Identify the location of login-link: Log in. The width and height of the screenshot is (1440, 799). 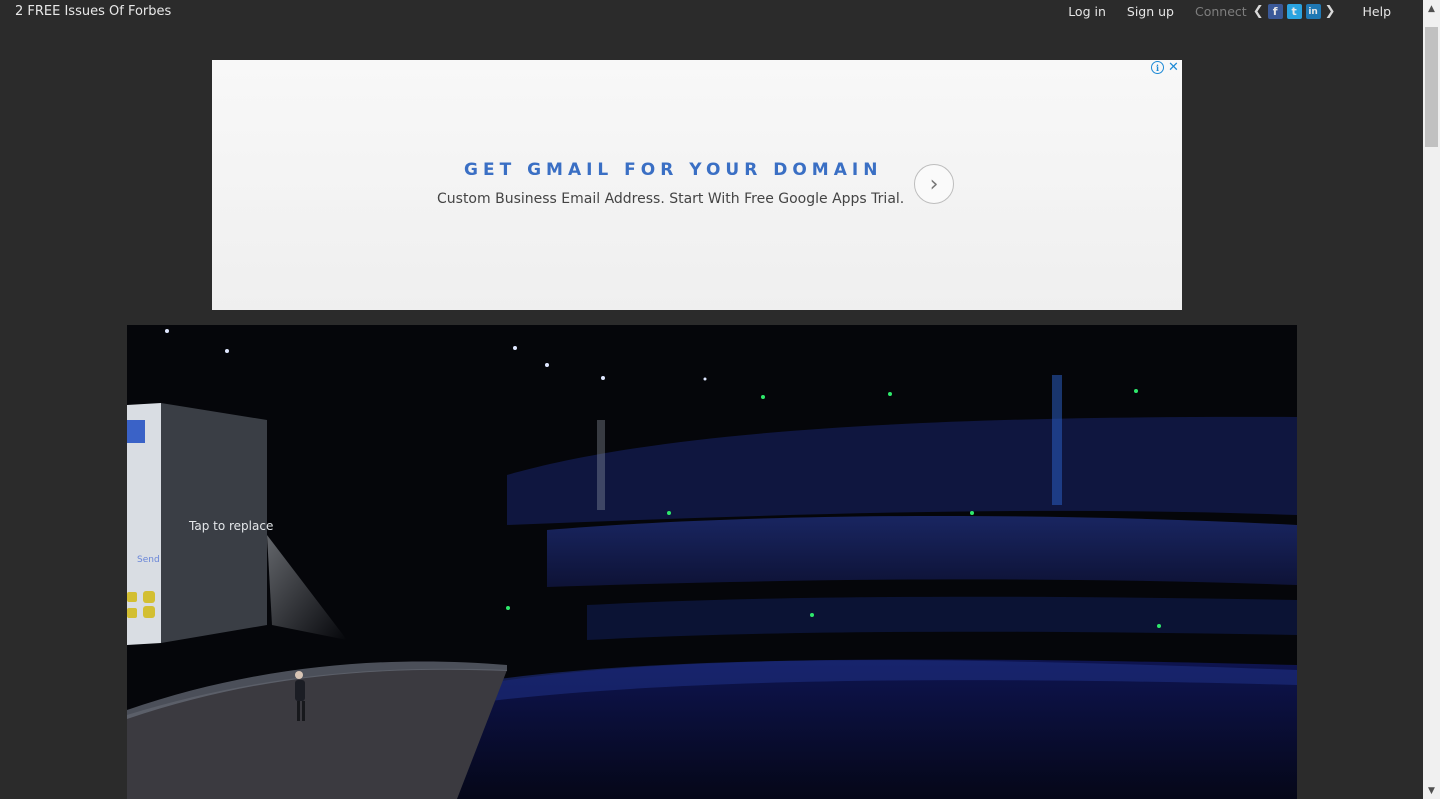
(1087, 11).